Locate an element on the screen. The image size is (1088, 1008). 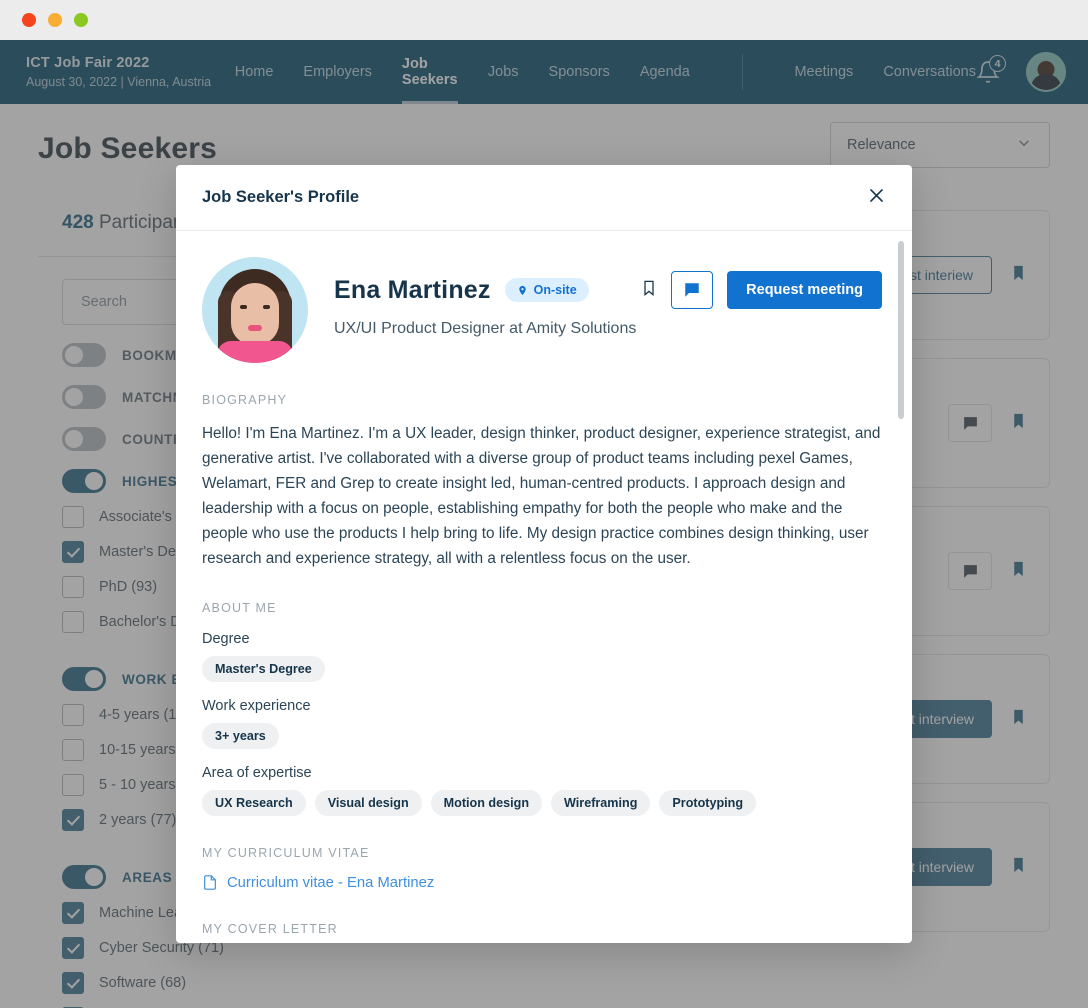
modal-header: Job Seeker's Profile is located at coordinates (544, 198).